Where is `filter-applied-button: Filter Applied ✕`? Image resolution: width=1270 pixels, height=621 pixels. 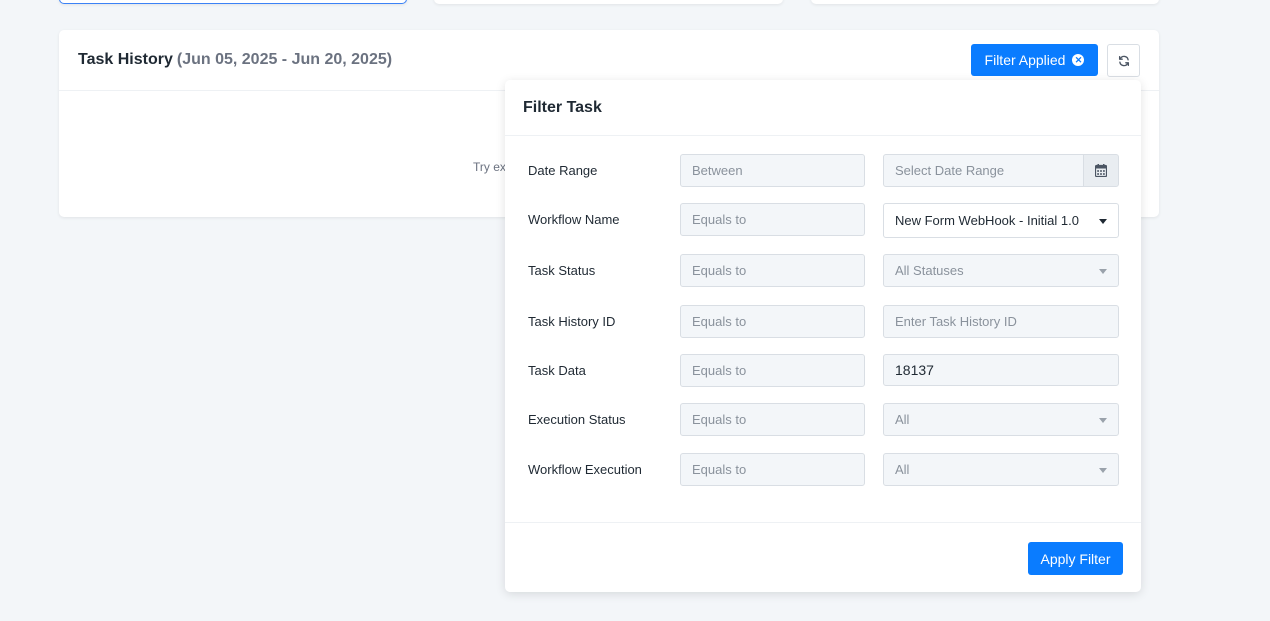
filter-applied-button: Filter Applied ✕ is located at coordinates (1034, 60).